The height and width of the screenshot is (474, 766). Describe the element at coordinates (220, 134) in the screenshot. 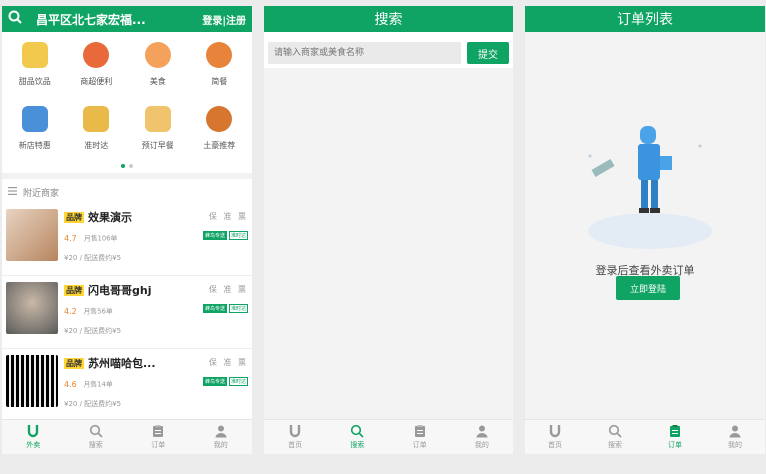

I see `category-item: 土豪推荐` at that location.